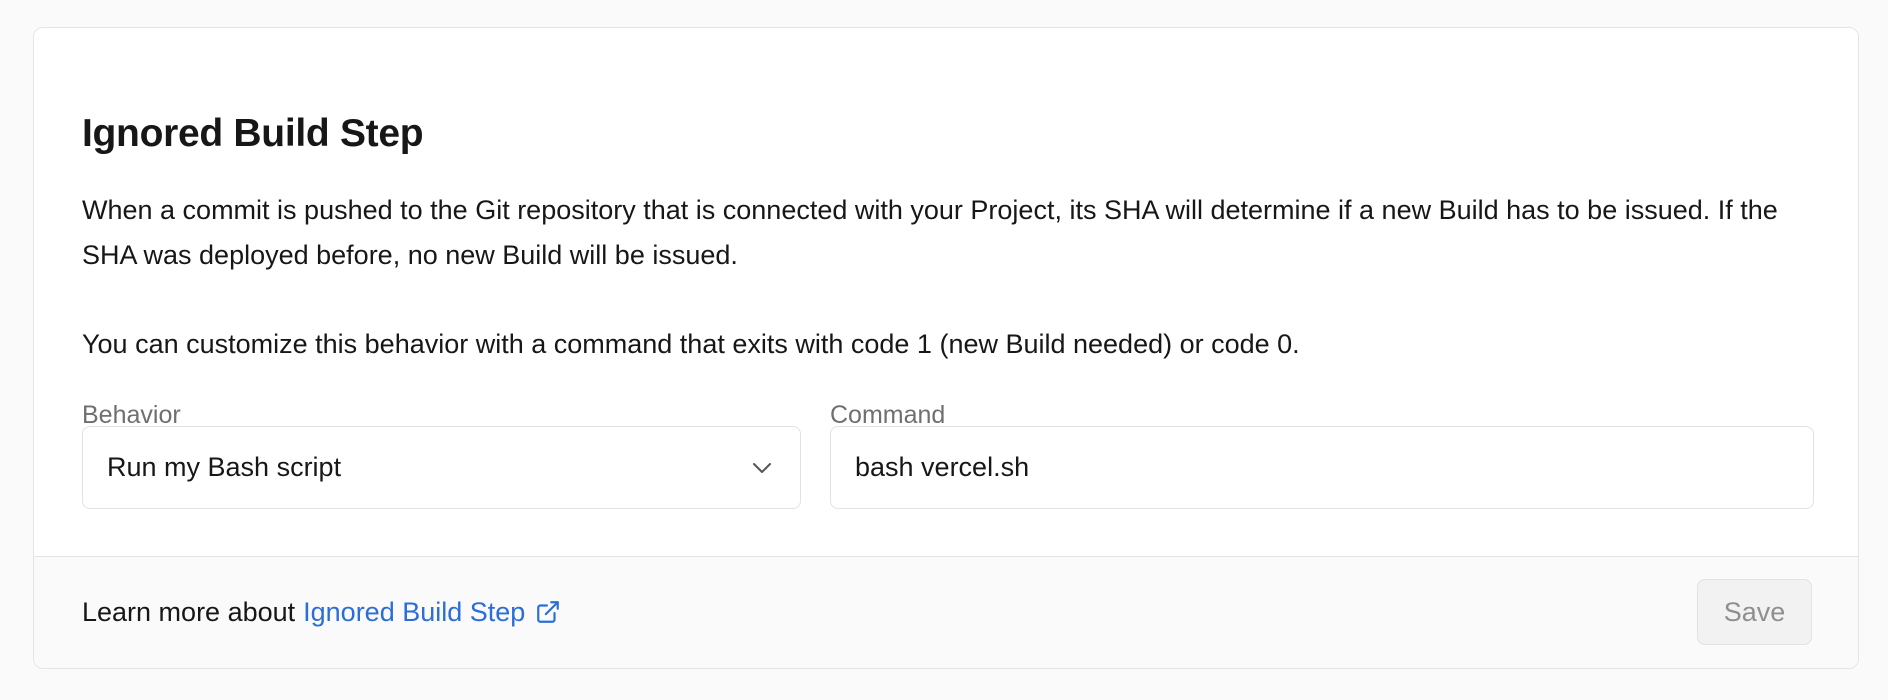 Image resolution: width=1888 pixels, height=700 pixels. I want to click on learn-more-link: Ignored Build Step, so click(432, 612).